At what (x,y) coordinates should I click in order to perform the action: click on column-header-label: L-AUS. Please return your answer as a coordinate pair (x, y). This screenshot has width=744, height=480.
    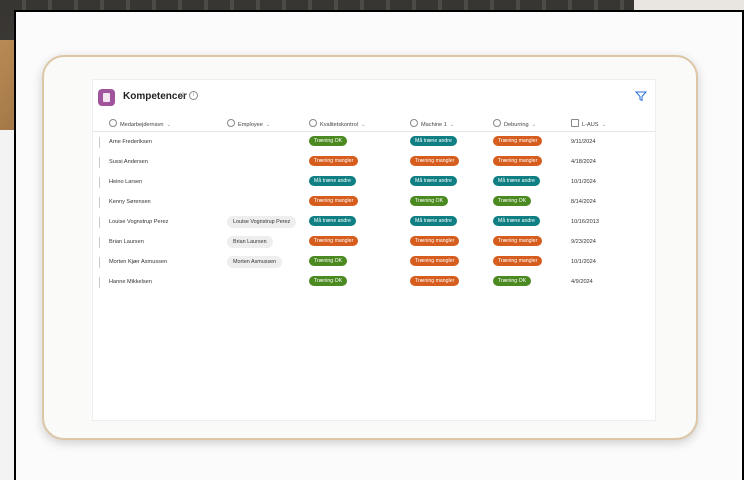
    Looking at the image, I should click on (590, 125).